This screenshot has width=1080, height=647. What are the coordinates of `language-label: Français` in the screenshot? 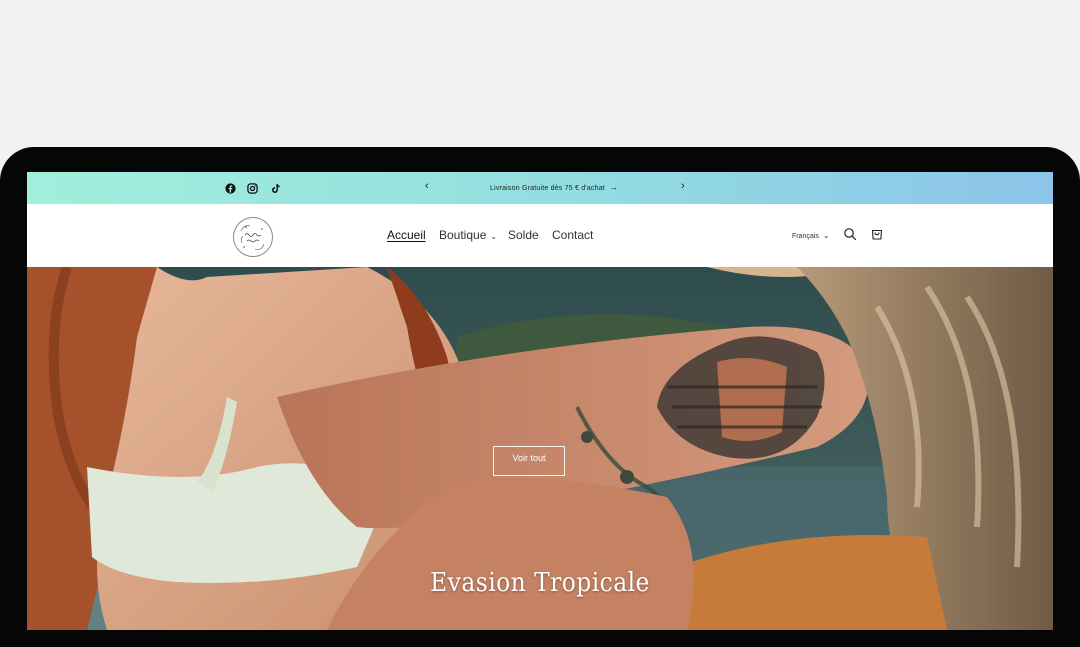 It's located at (805, 236).